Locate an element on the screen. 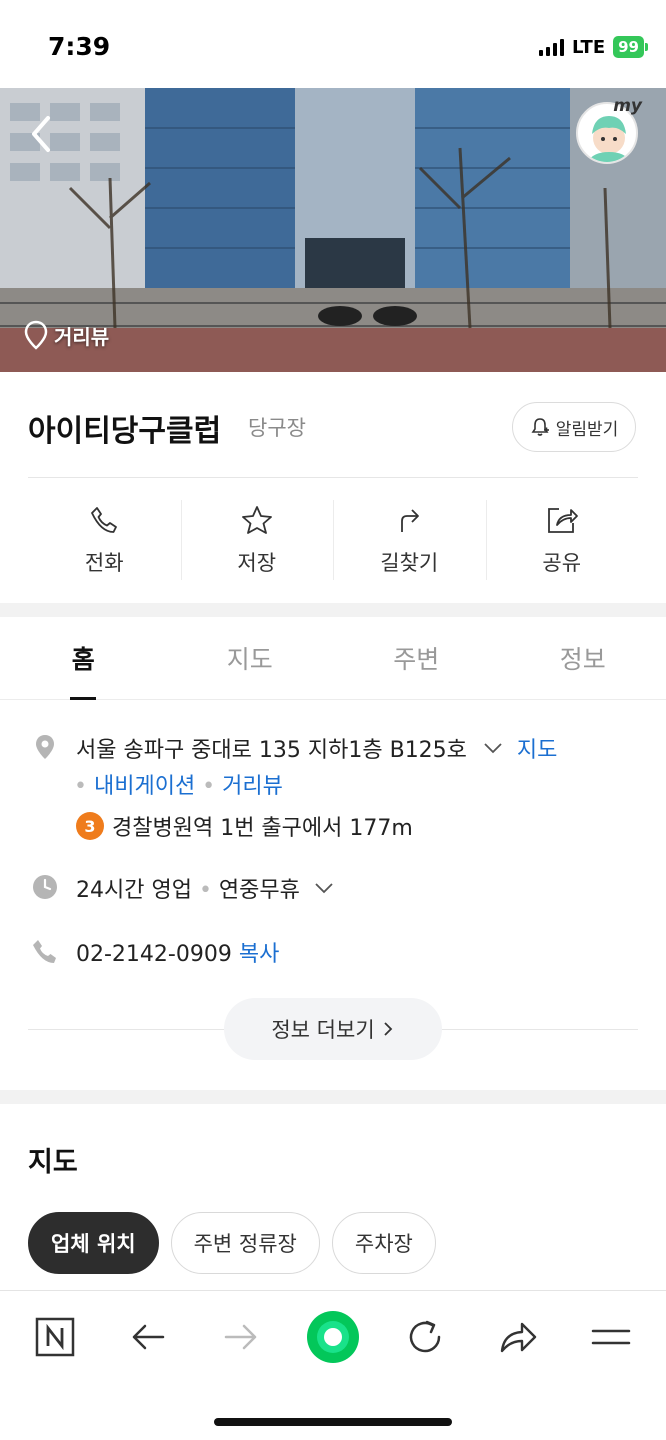 The width and height of the screenshot is (666, 1440). hours-row: 24시간 영업 • 연중무휴 is located at coordinates (333, 888).